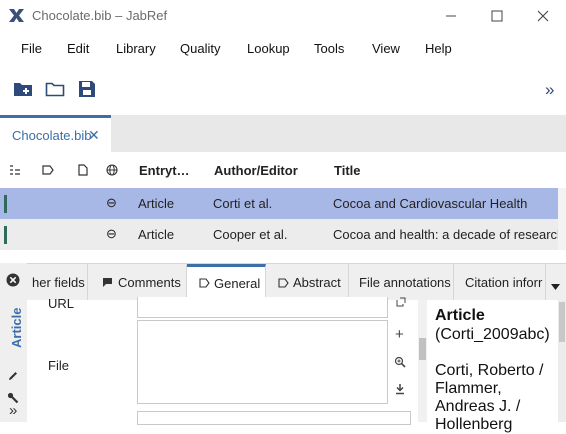 The height and width of the screenshot is (434, 566). I want to click on new-library-icon, so click(23, 89).